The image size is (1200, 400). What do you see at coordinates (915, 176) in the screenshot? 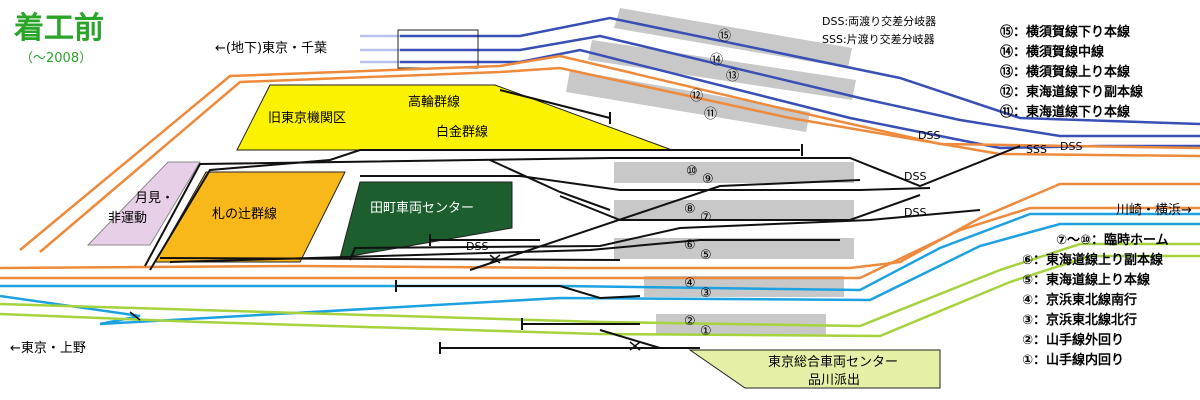
I see `dss-mark-3: DSS` at bounding box center [915, 176].